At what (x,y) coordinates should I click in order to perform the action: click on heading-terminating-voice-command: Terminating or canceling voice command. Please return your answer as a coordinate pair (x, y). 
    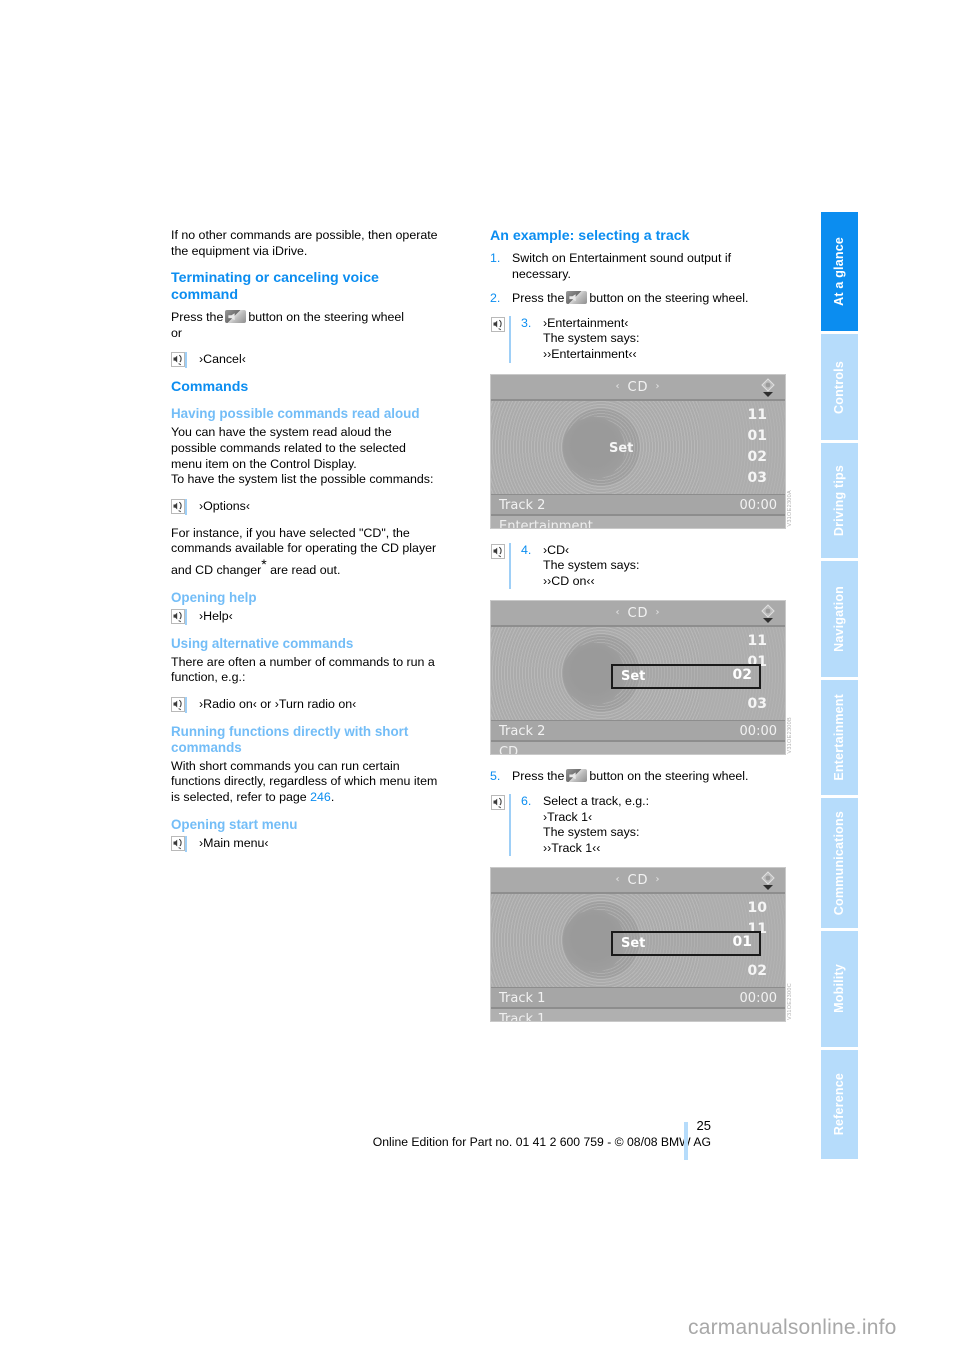
    Looking at the image, I should click on (275, 287).